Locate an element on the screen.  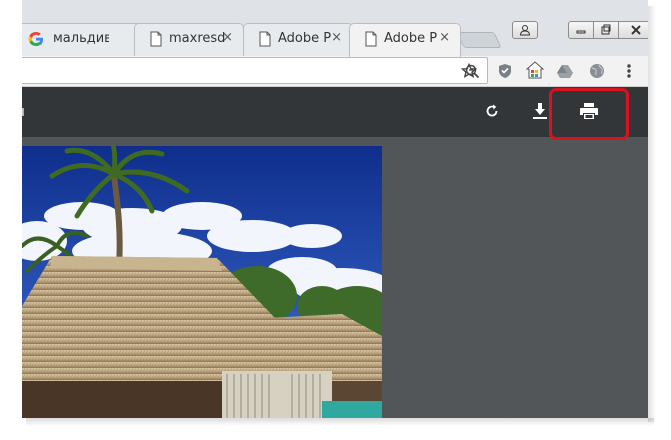
tab-strip: мальдив × maxresd × Adobe P × Adobe P × is located at coordinates (335, 28).